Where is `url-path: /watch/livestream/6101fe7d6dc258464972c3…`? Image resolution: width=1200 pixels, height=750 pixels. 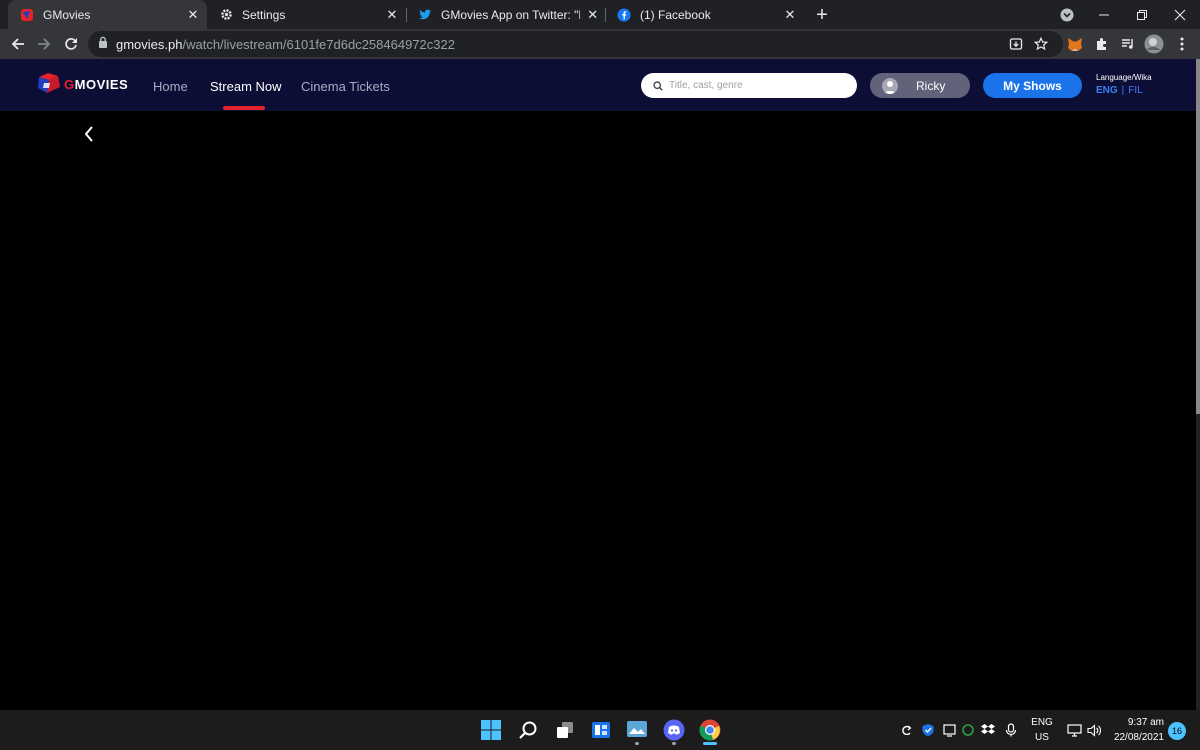 url-path: /watch/livestream/6101fe7d6dc258464972c3… is located at coordinates (318, 44).